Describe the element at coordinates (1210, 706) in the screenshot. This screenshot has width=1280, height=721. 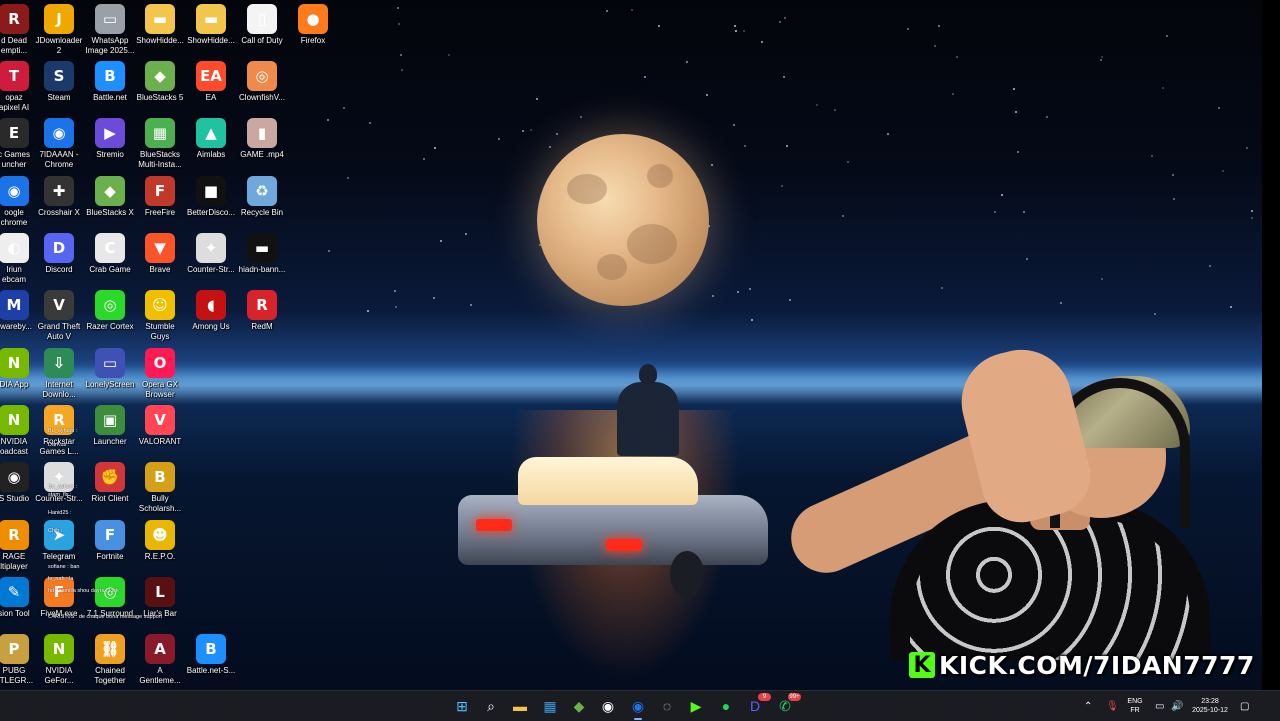
I see `clock: 23:28 2025-10-12` at that location.